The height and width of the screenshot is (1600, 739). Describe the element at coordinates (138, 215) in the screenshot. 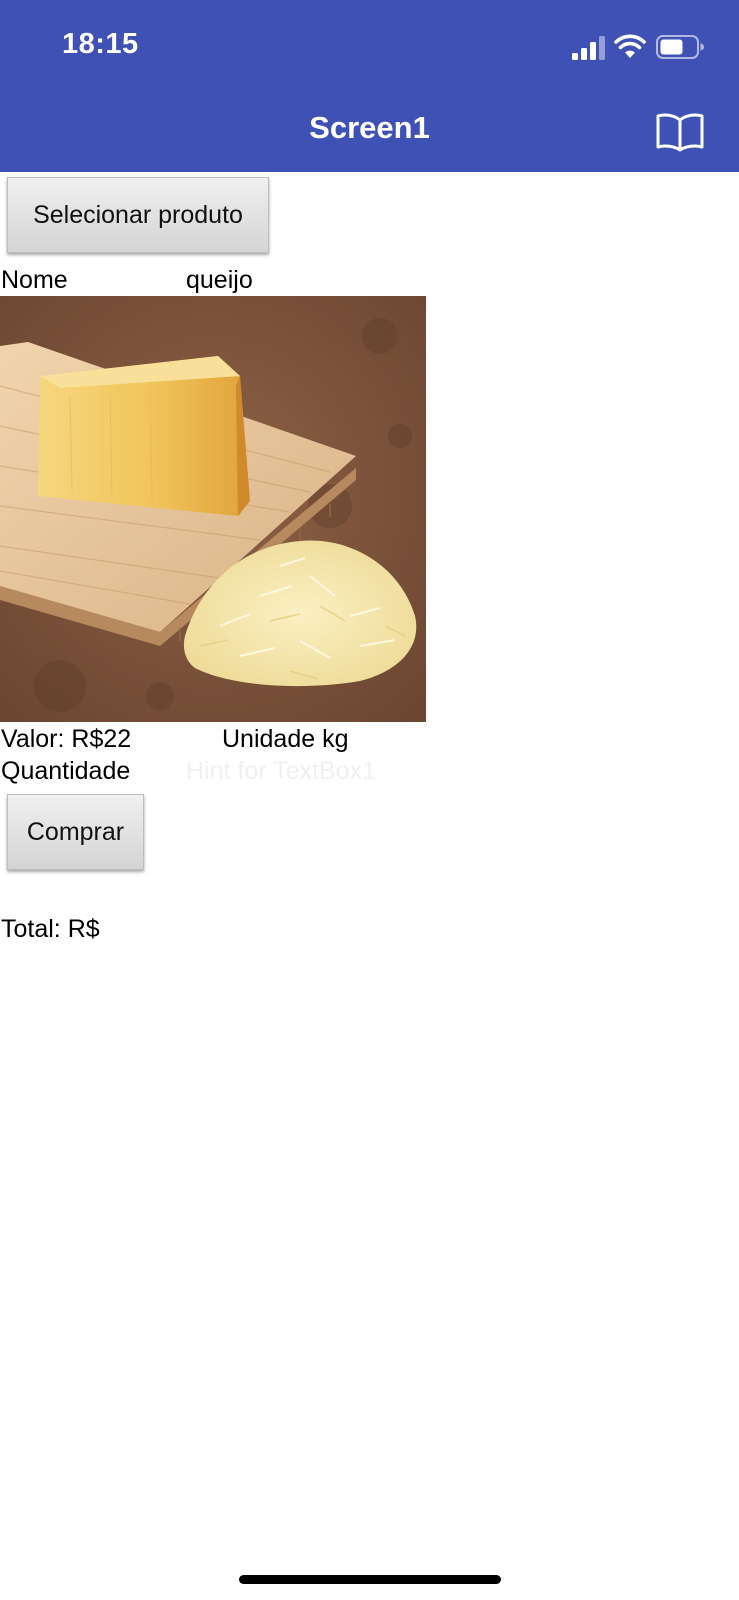

I see `select-product-button: Selecionar produto` at that location.